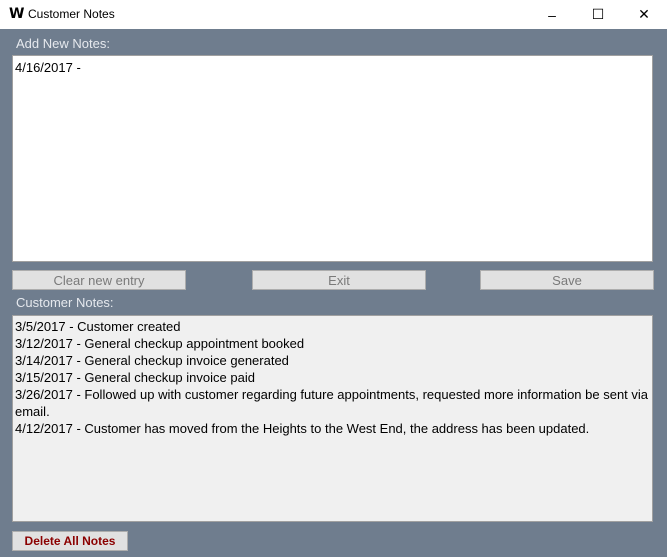 This screenshot has width=667, height=557. What do you see at coordinates (552, 14) in the screenshot?
I see `minimize-button: –` at bounding box center [552, 14].